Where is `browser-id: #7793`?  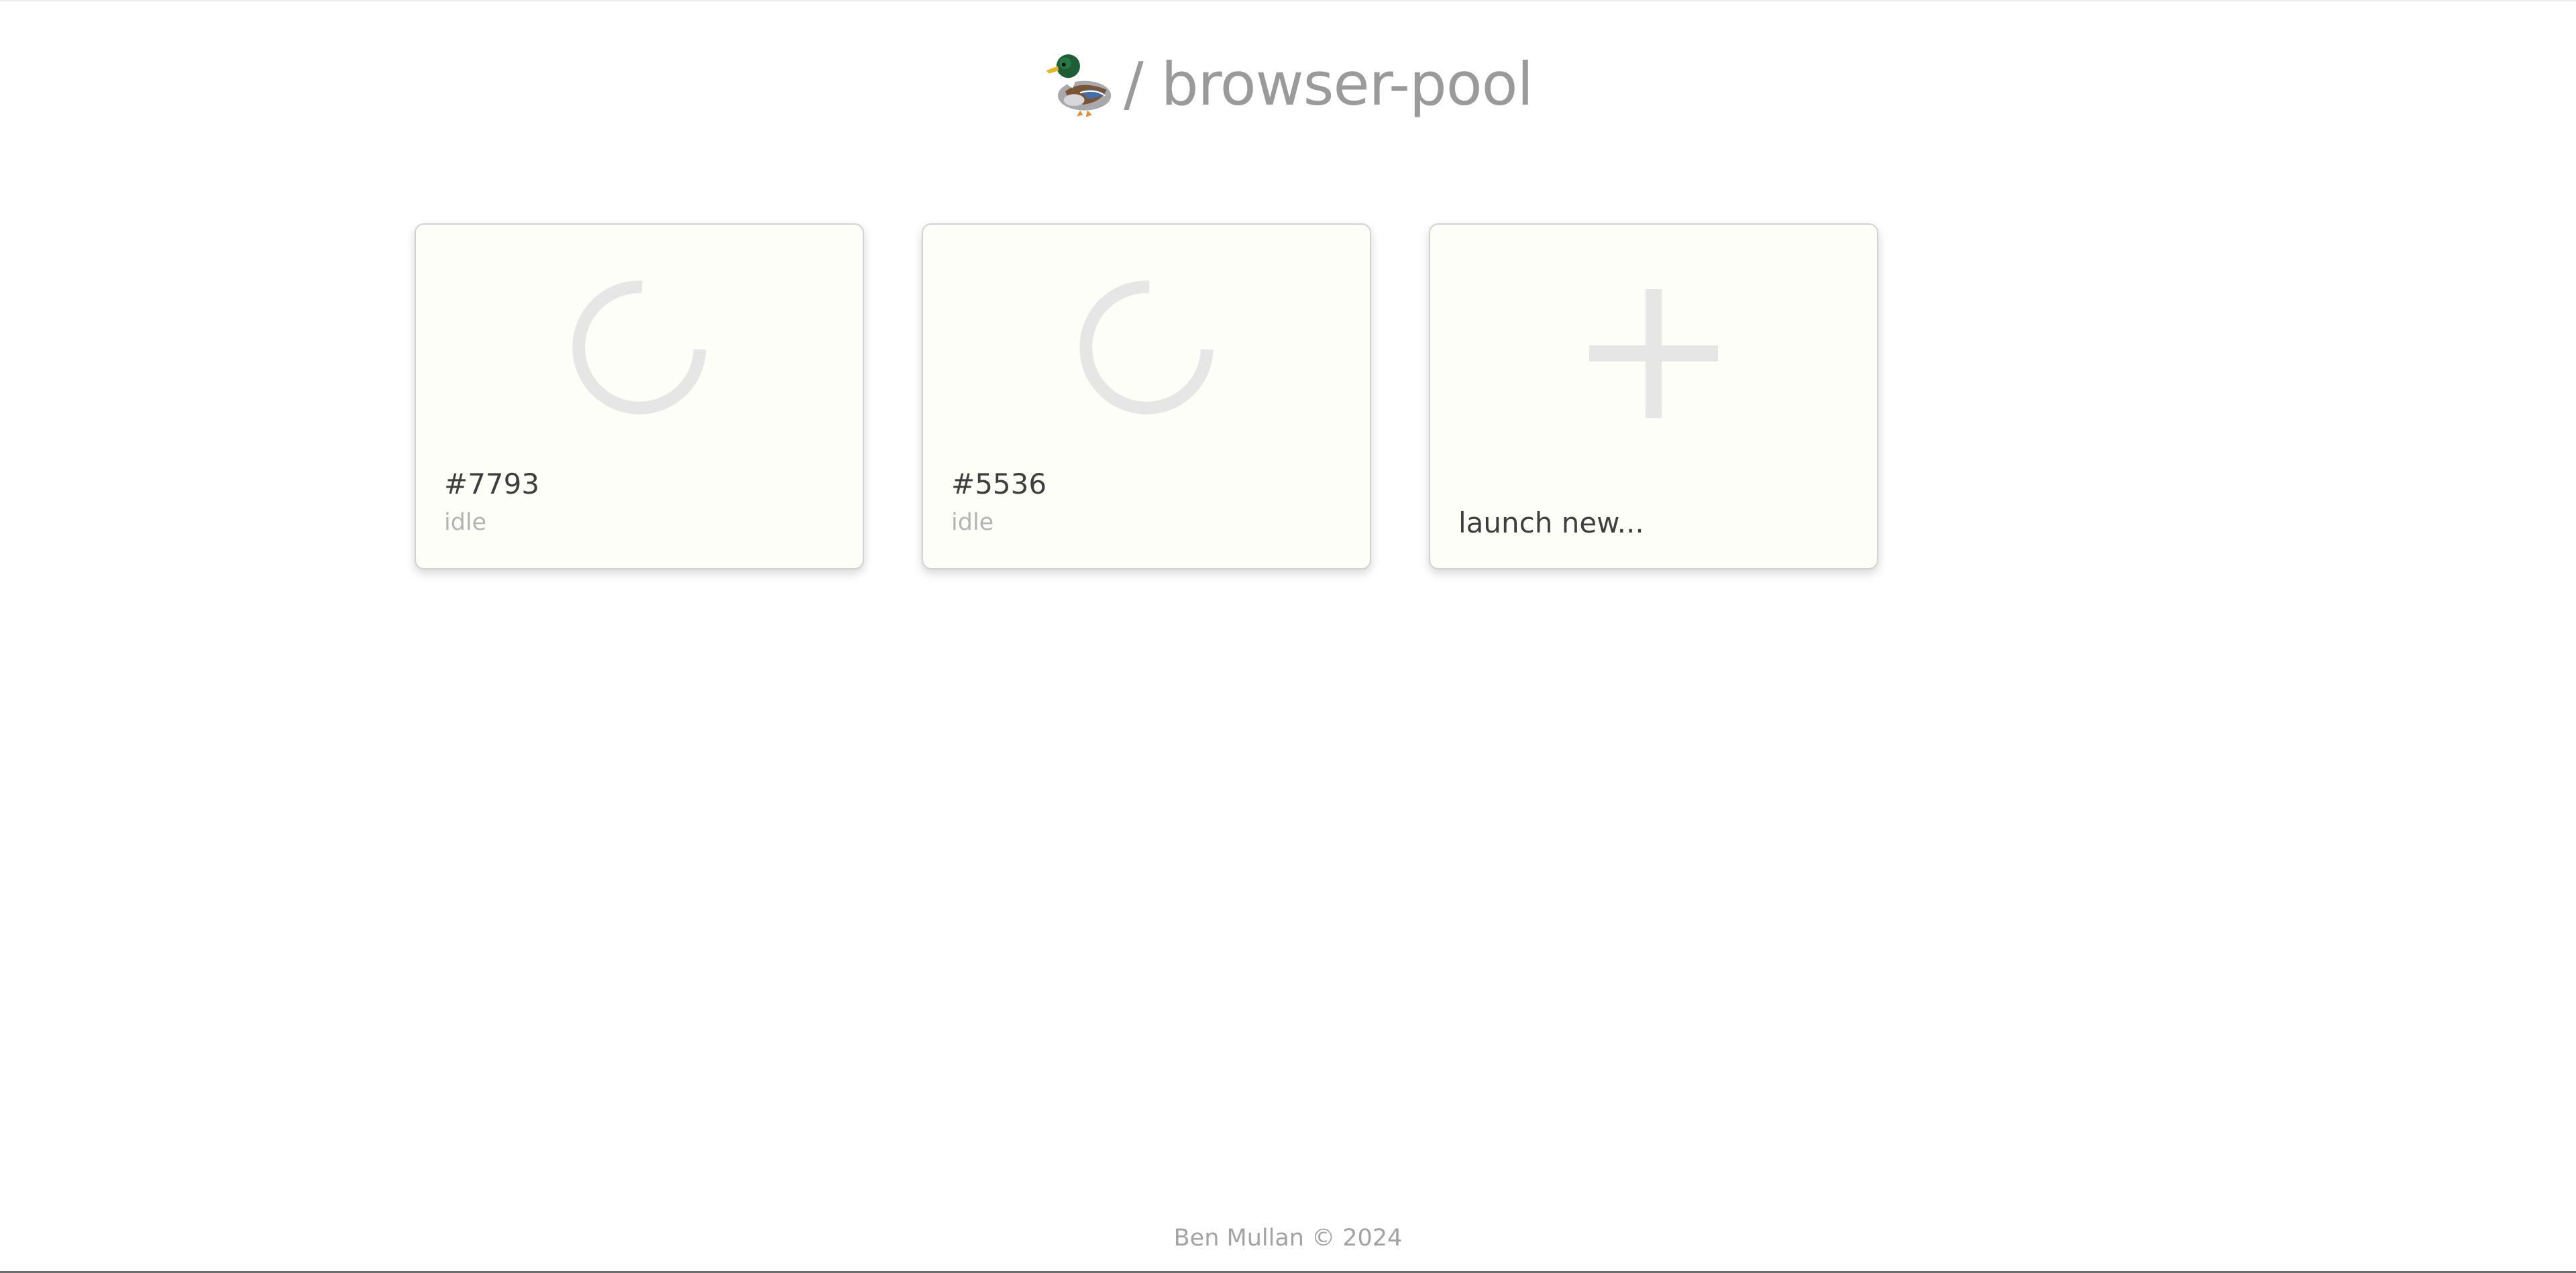 browser-id: #7793 is located at coordinates (492, 483).